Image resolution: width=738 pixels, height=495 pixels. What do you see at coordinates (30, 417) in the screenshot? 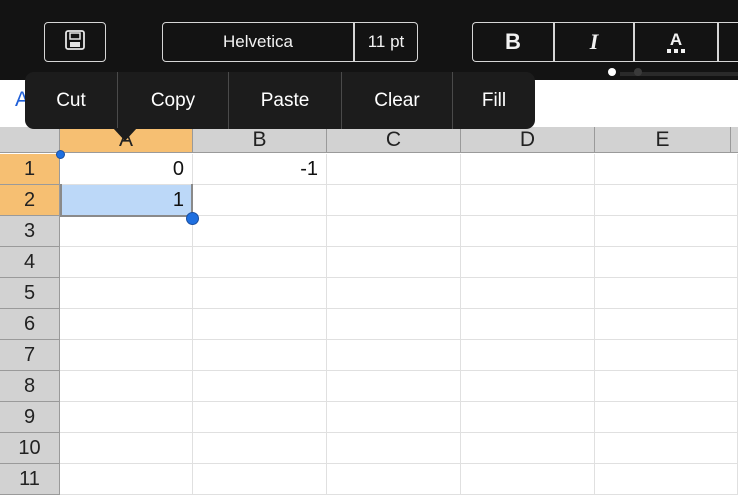
I see `row-header-9: 9` at bounding box center [30, 417].